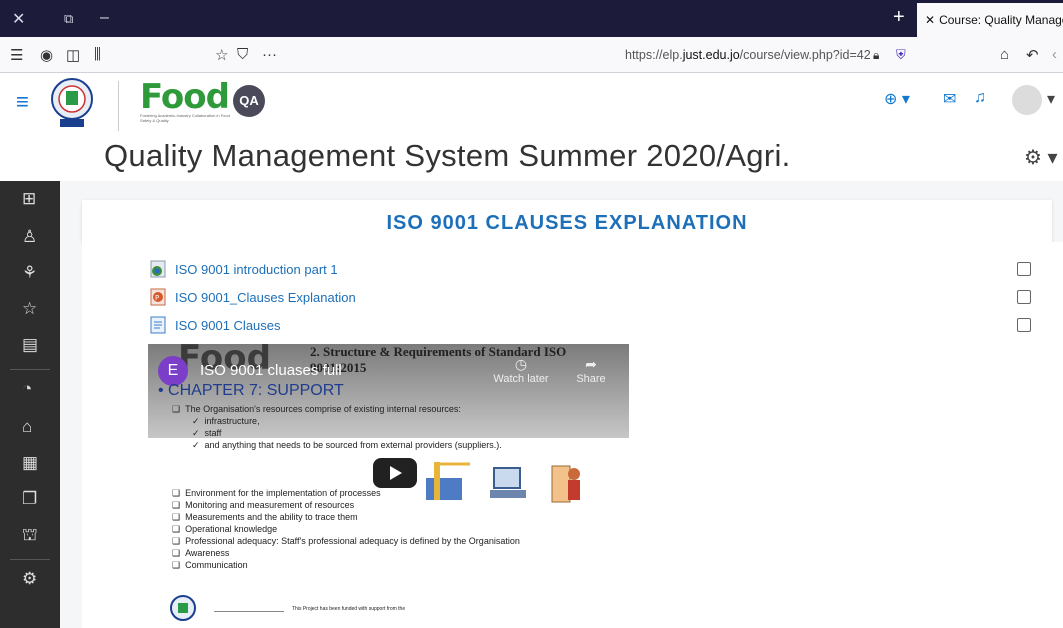 This screenshot has width=1063, height=628. What do you see at coordinates (591, 364) in the screenshot?
I see `share-arrow-icon: ➦` at bounding box center [591, 364].